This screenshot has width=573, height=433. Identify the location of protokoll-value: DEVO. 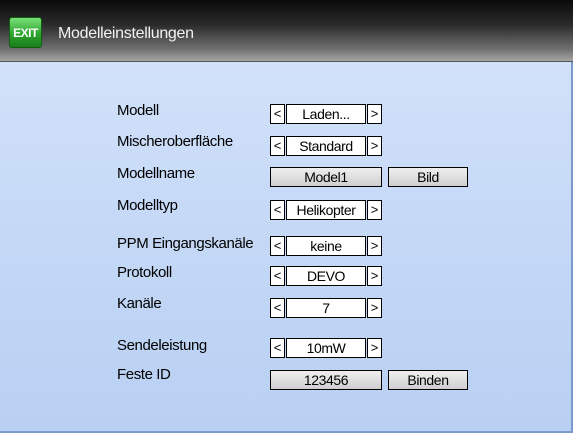
(326, 276).